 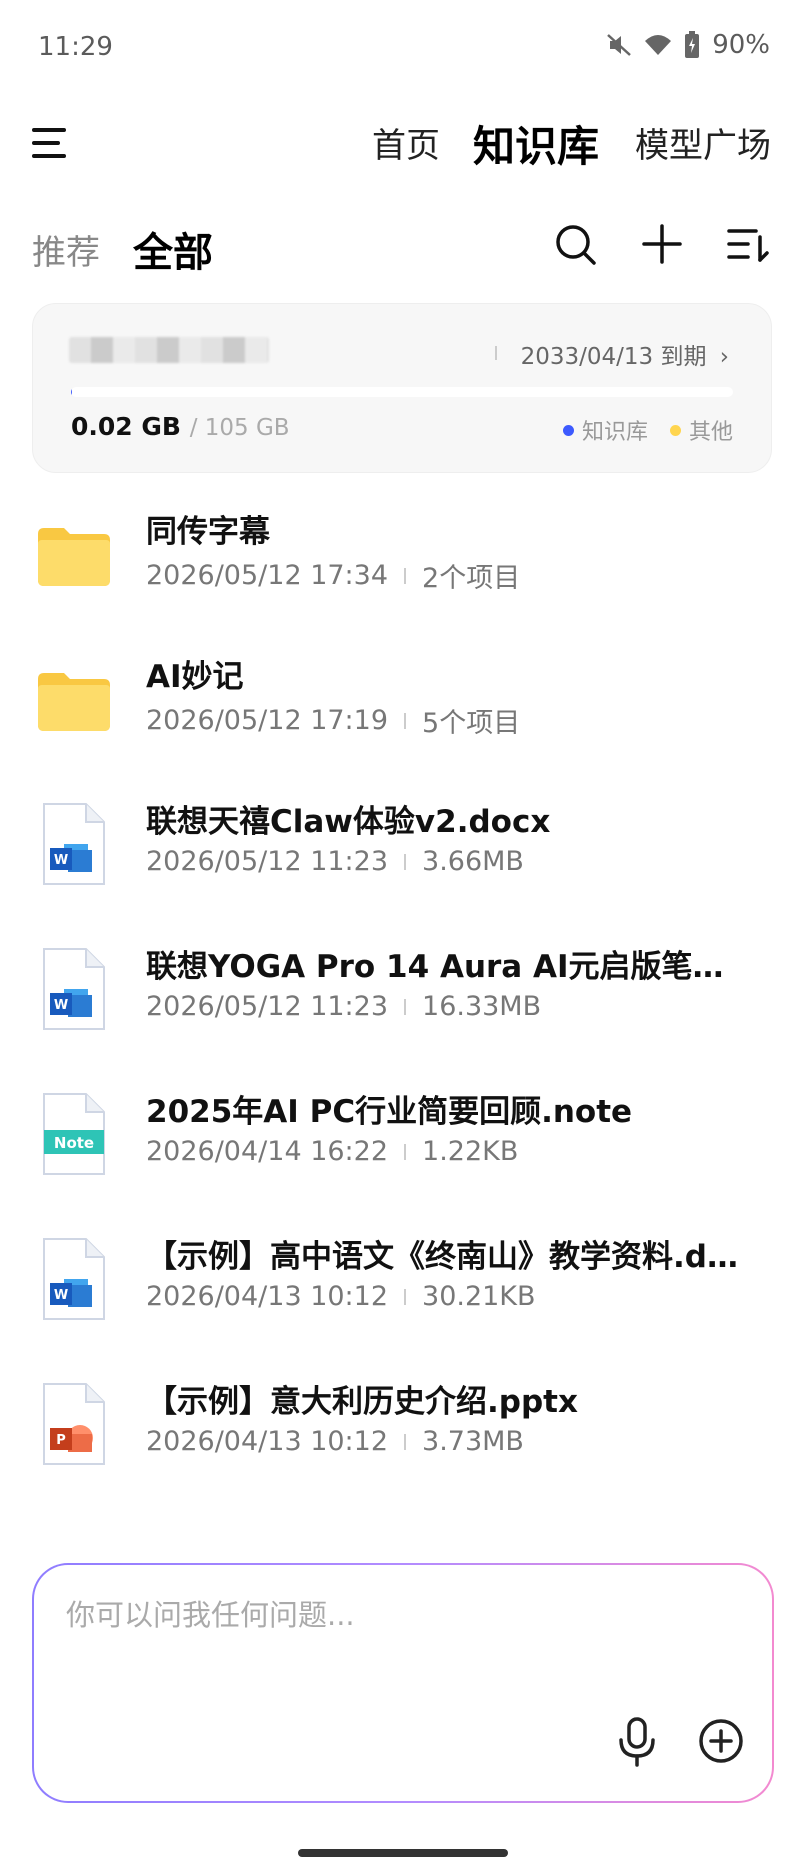 What do you see at coordinates (692, 44) in the screenshot?
I see `battery-icon` at bounding box center [692, 44].